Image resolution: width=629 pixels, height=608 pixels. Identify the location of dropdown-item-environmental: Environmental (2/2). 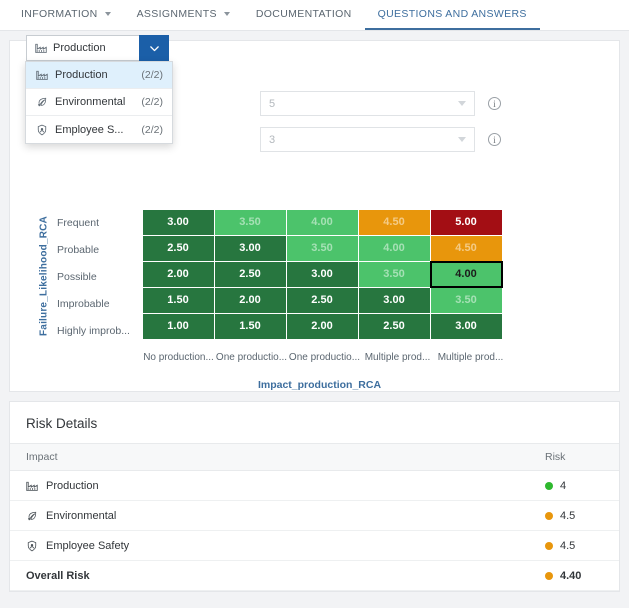
(99, 102).